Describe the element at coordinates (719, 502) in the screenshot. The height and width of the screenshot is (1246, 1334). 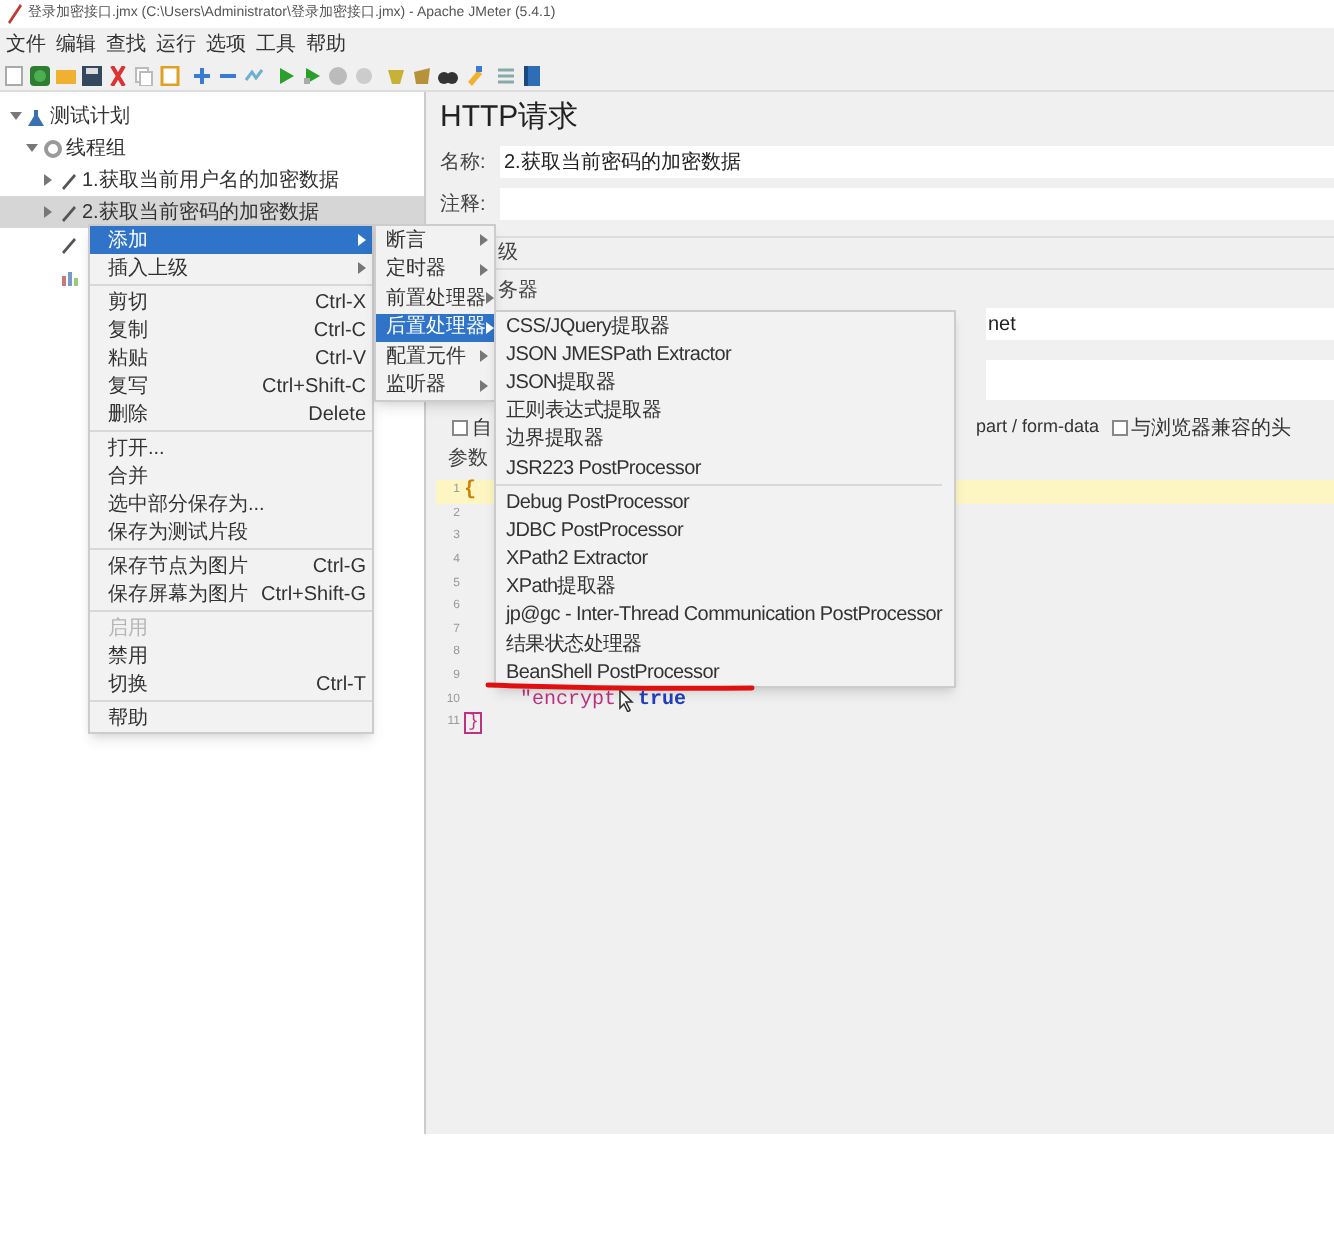
I see `menu-item: Debug PostProcessor` at that location.